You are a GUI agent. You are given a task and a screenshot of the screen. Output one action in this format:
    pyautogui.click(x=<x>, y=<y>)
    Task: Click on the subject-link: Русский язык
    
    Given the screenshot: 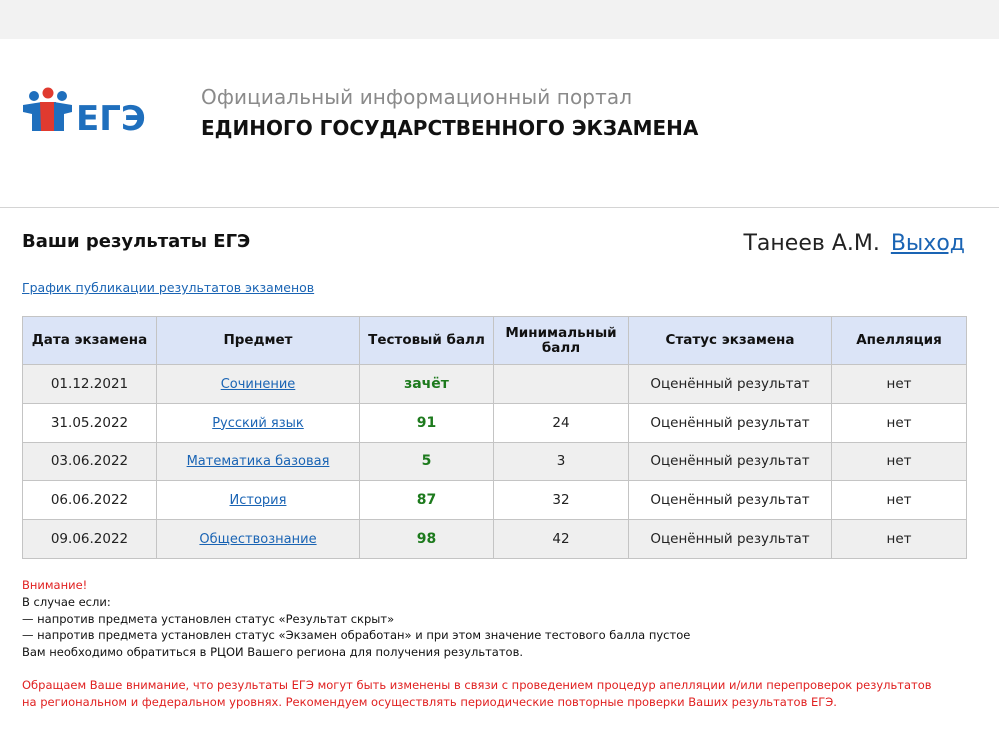 What is the action you would take?
    pyautogui.click(x=258, y=423)
    